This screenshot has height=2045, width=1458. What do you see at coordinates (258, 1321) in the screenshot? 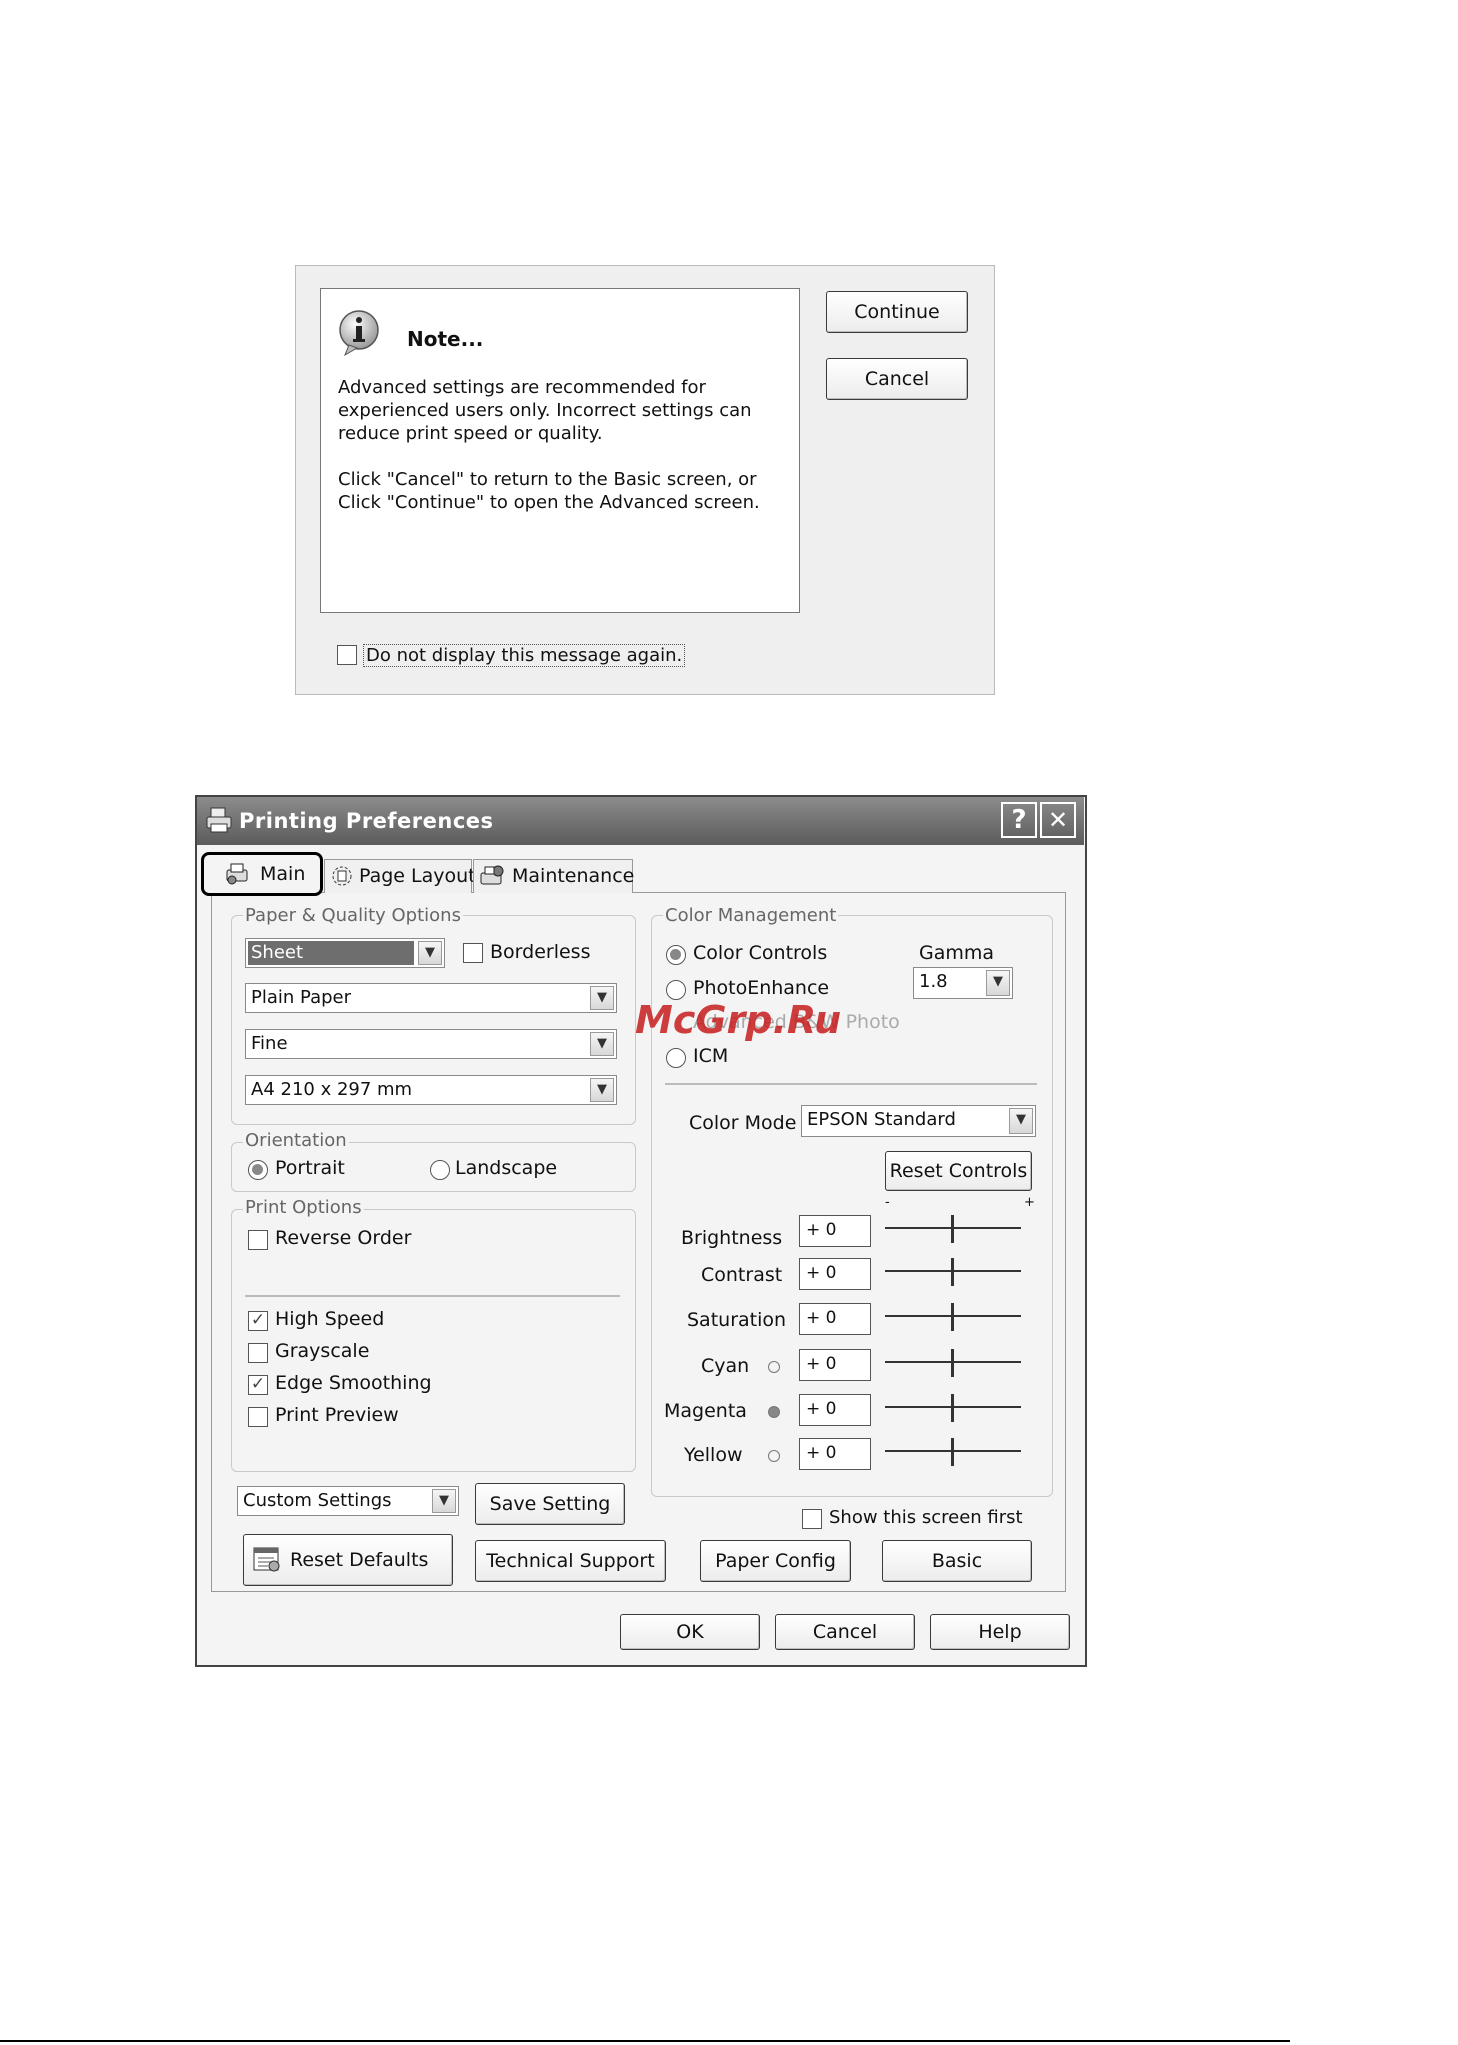
I see `high-speed-checkbox: ✓` at bounding box center [258, 1321].